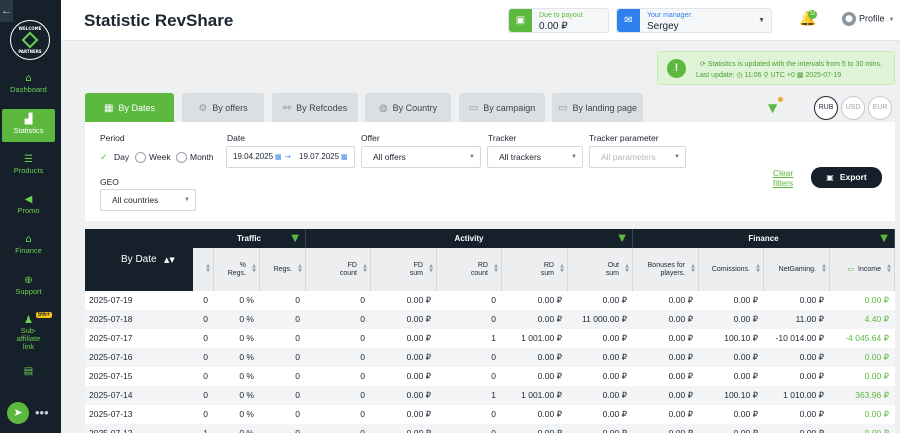 Image resolution: width=900 pixels, height=433 pixels. I want to click on megaphone-icon: ◀, so click(28, 199).